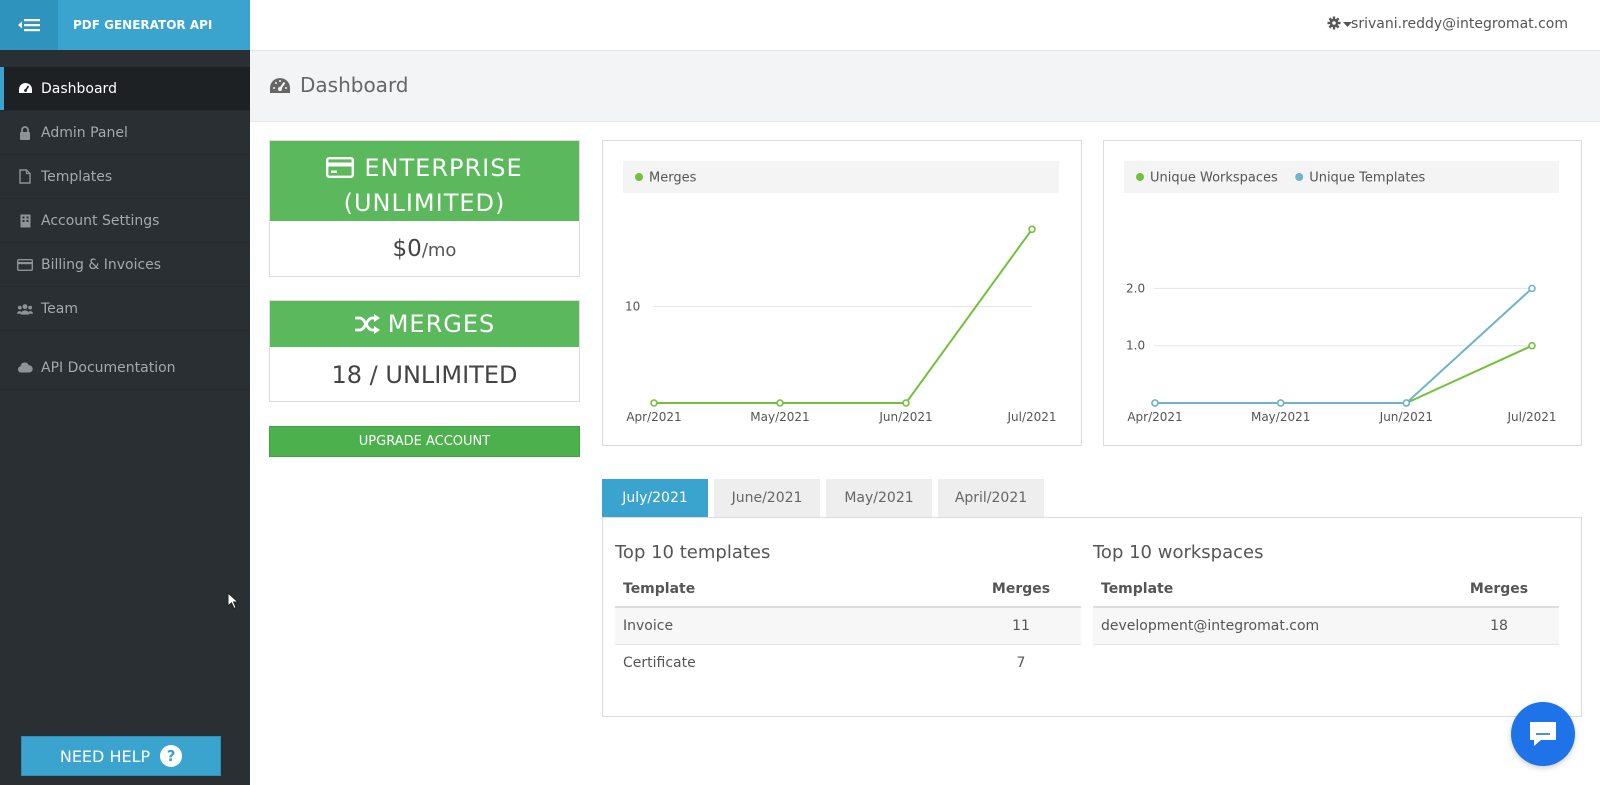 This screenshot has width=1600, height=785. Describe the element at coordinates (233, 601) in the screenshot. I see `mouse-cursor` at that location.